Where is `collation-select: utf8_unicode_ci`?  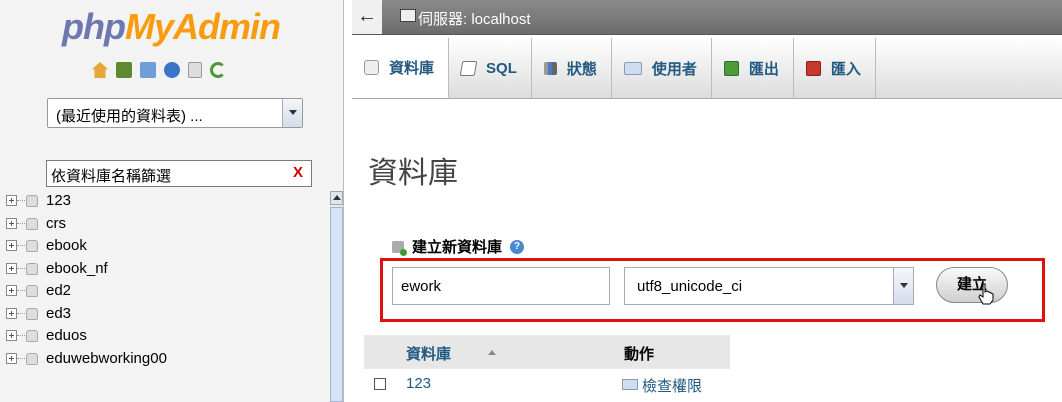 collation-select: utf8_unicode_ci is located at coordinates (769, 286).